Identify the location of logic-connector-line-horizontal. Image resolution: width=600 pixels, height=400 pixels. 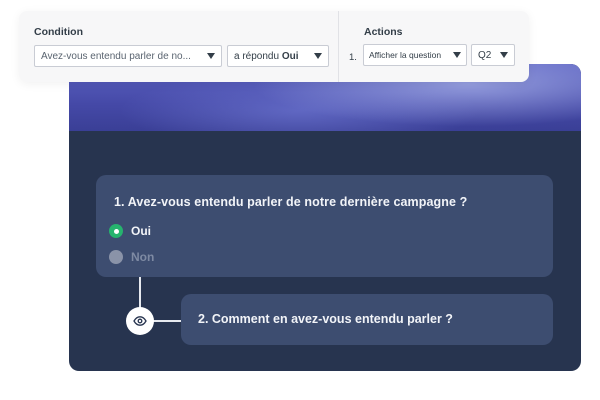
(167, 321).